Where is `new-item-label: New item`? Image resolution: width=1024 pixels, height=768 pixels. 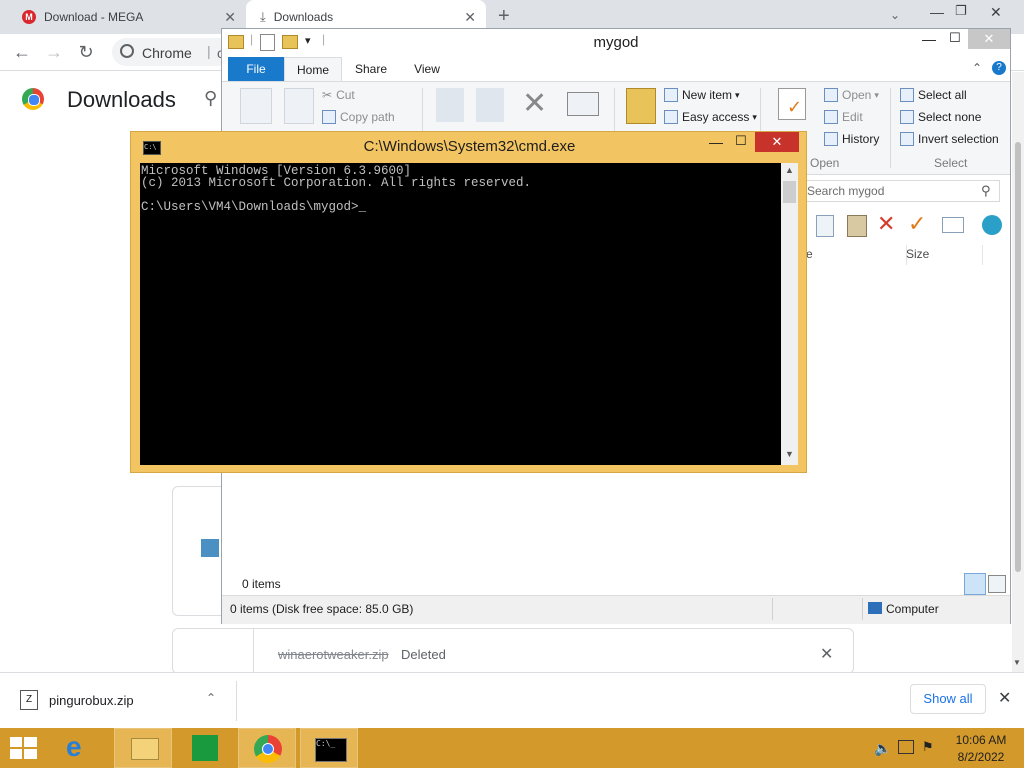 new-item-label: New item is located at coordinates (707, 95).